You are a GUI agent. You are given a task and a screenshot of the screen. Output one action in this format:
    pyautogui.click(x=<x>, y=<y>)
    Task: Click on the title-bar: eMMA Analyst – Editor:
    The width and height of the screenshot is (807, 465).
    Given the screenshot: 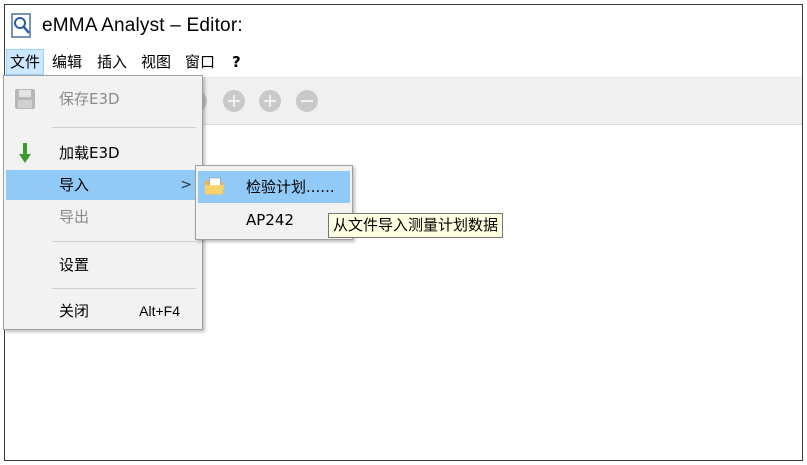 What is the action you would take?
    pyautogui.click(x=403, y=26)
    